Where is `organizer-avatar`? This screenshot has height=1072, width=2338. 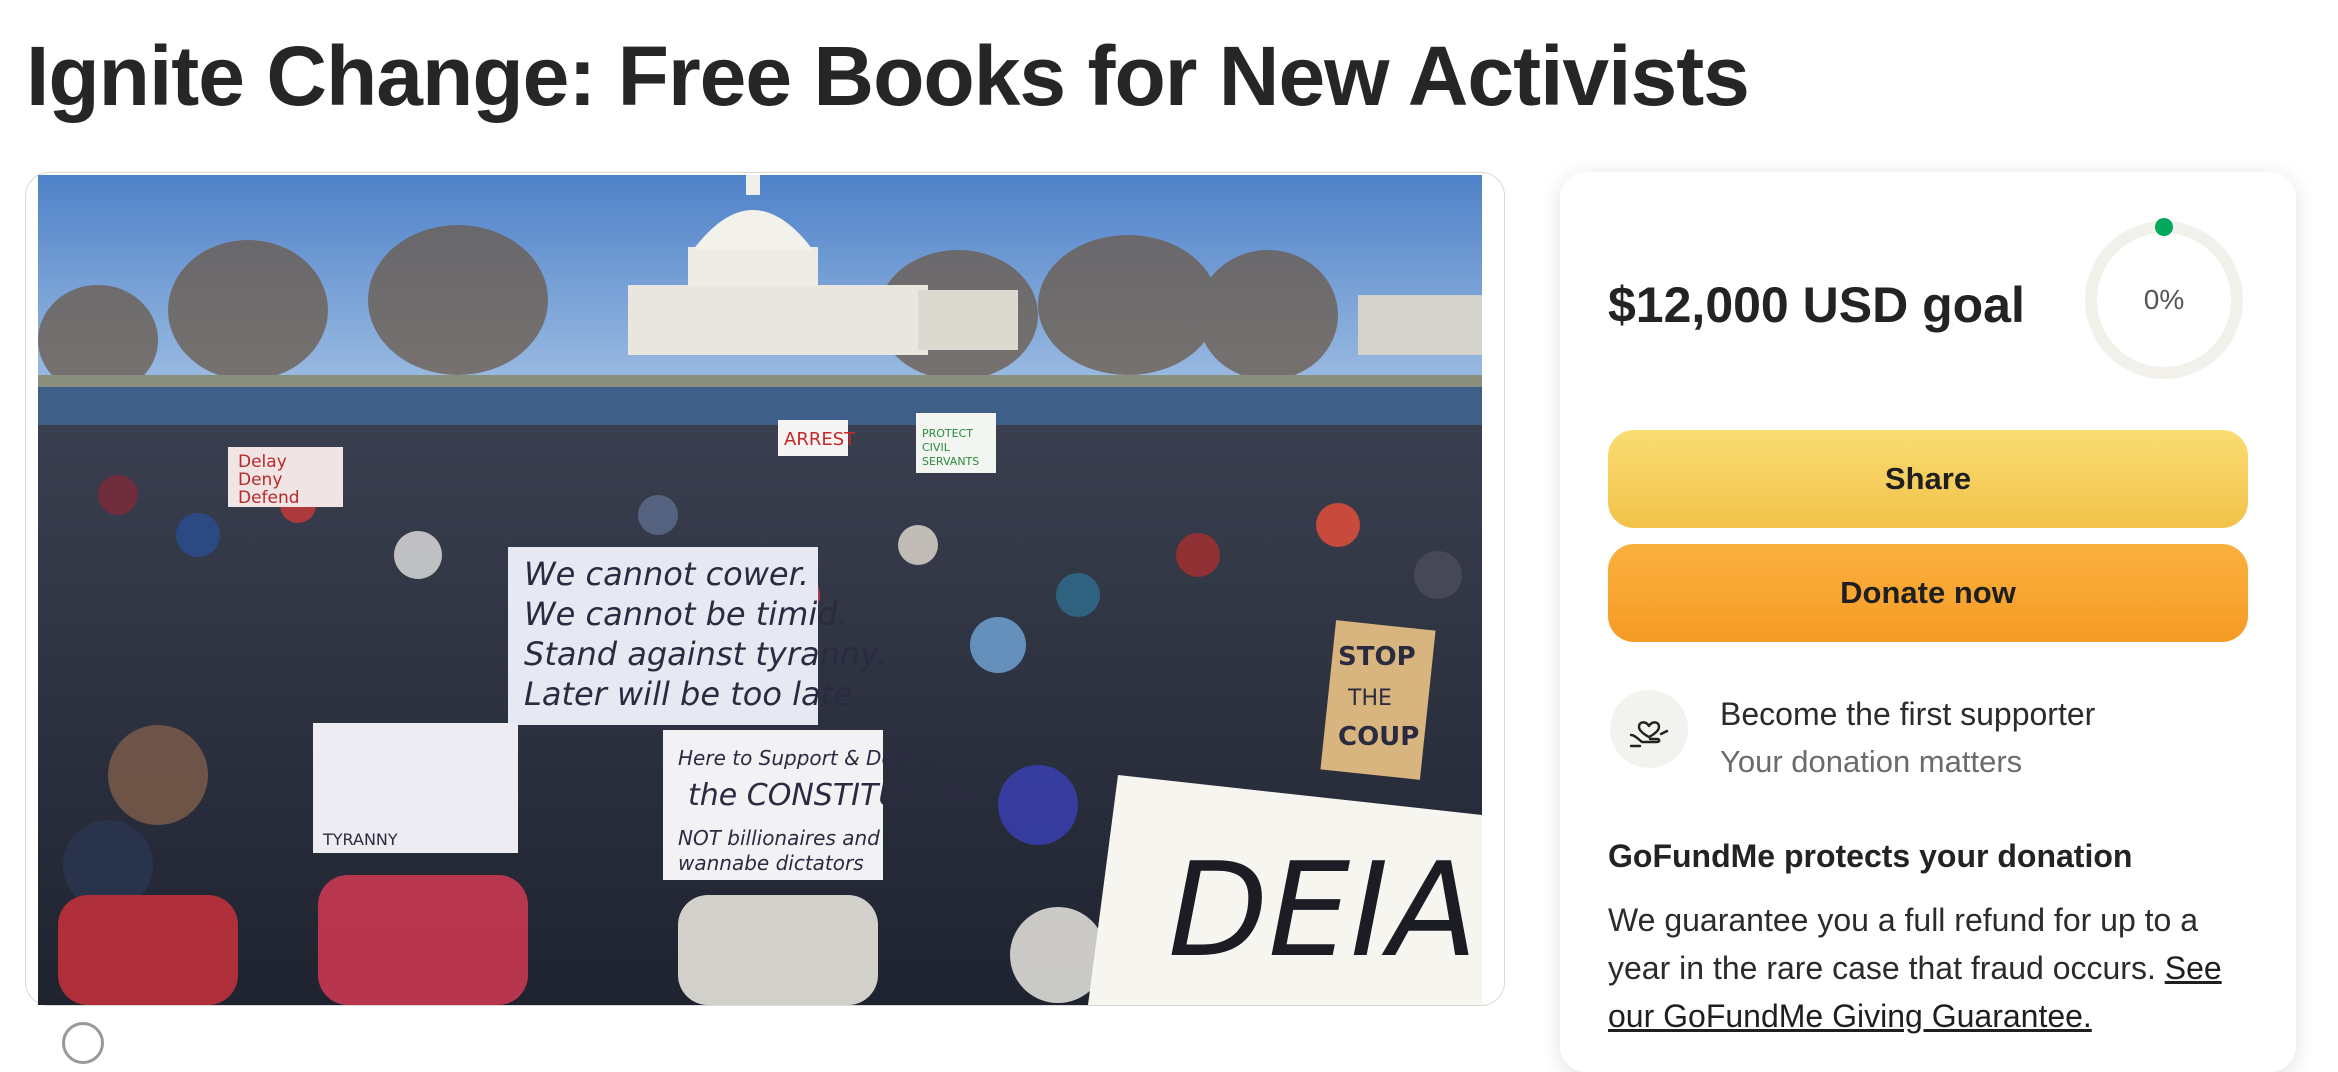 organizer-avatar is located at coordinates (83, 1043).